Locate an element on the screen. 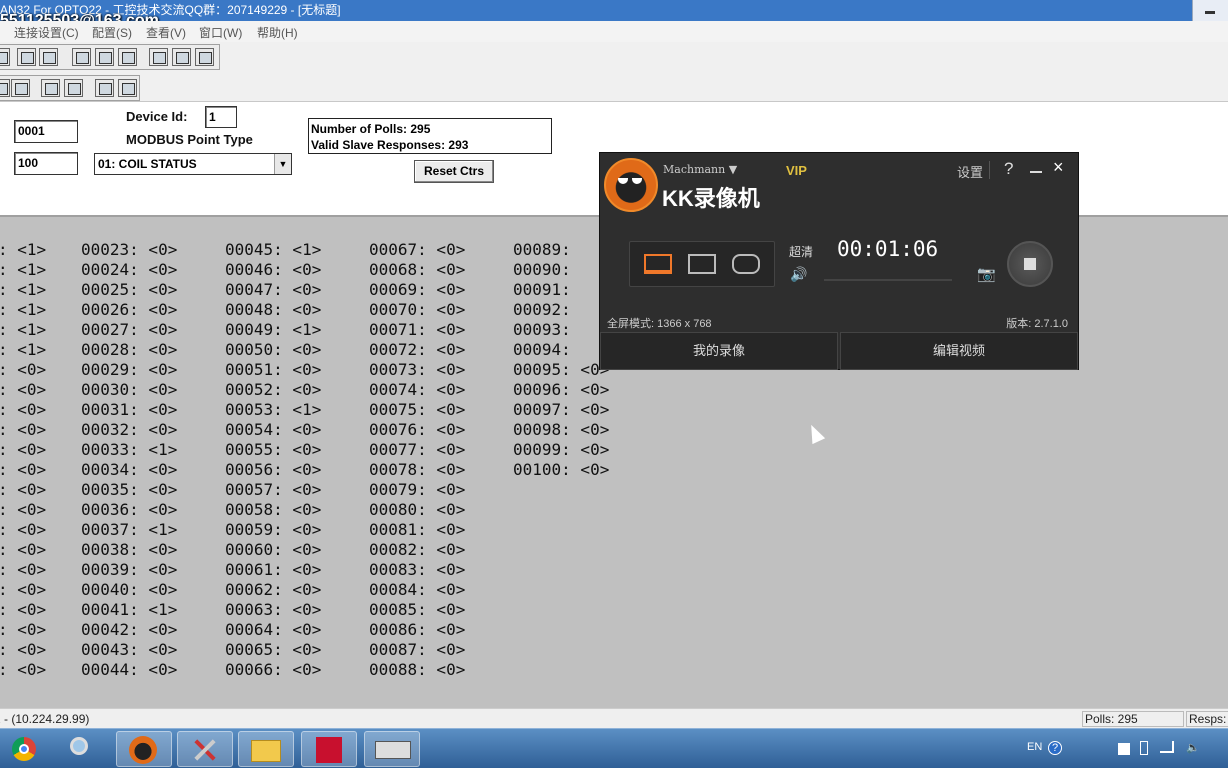 Image resolution: width=1228 pixels, height=768 pixels. b4r-icon is located at coordinates (127, 88).